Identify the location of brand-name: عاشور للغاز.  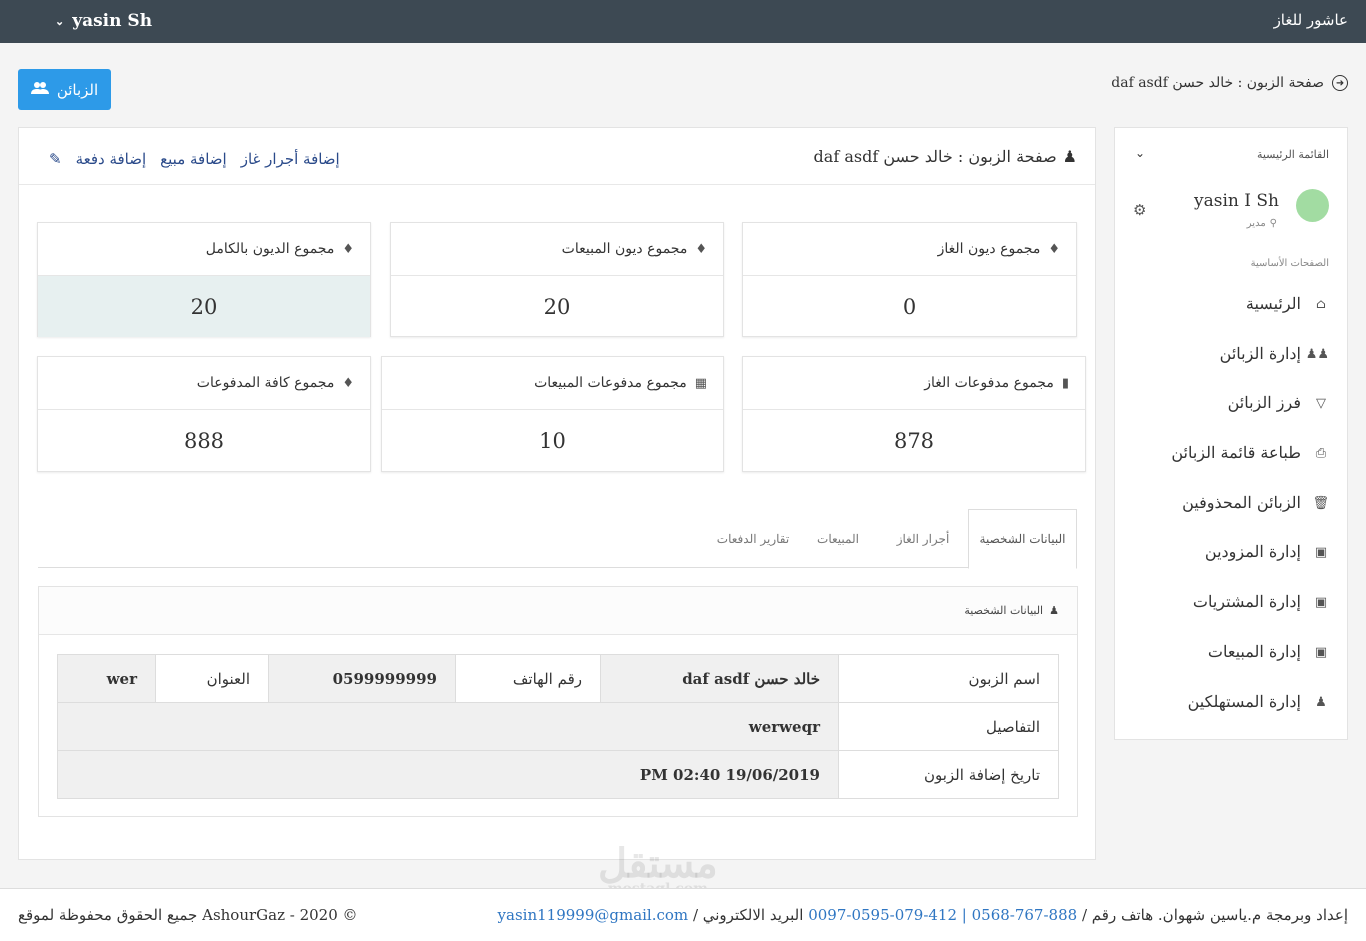
(1311, 20).